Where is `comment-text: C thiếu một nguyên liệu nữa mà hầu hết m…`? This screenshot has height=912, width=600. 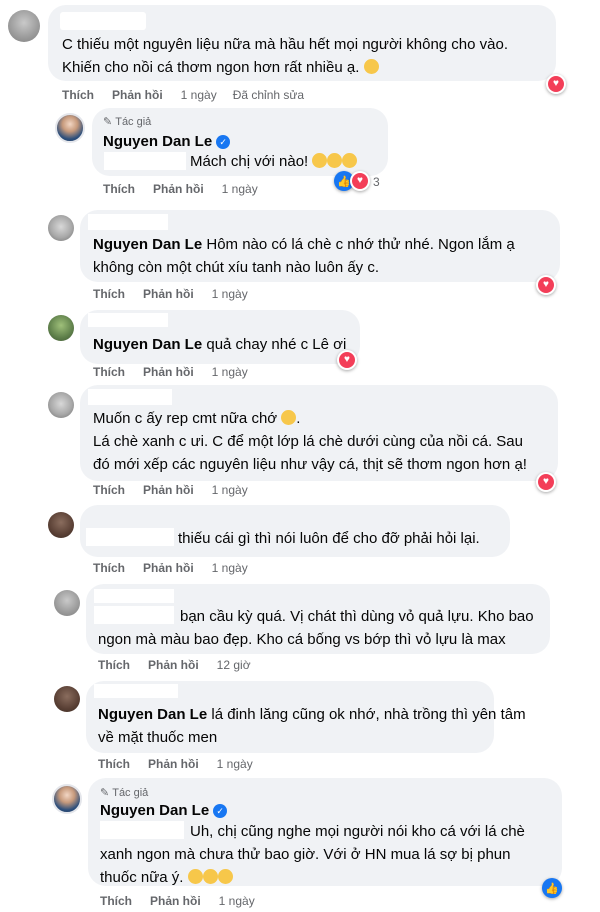 comment-text: C thiếu một nguyên liệu nữa mà hầu hết m… is located at coordinates (285, 44).